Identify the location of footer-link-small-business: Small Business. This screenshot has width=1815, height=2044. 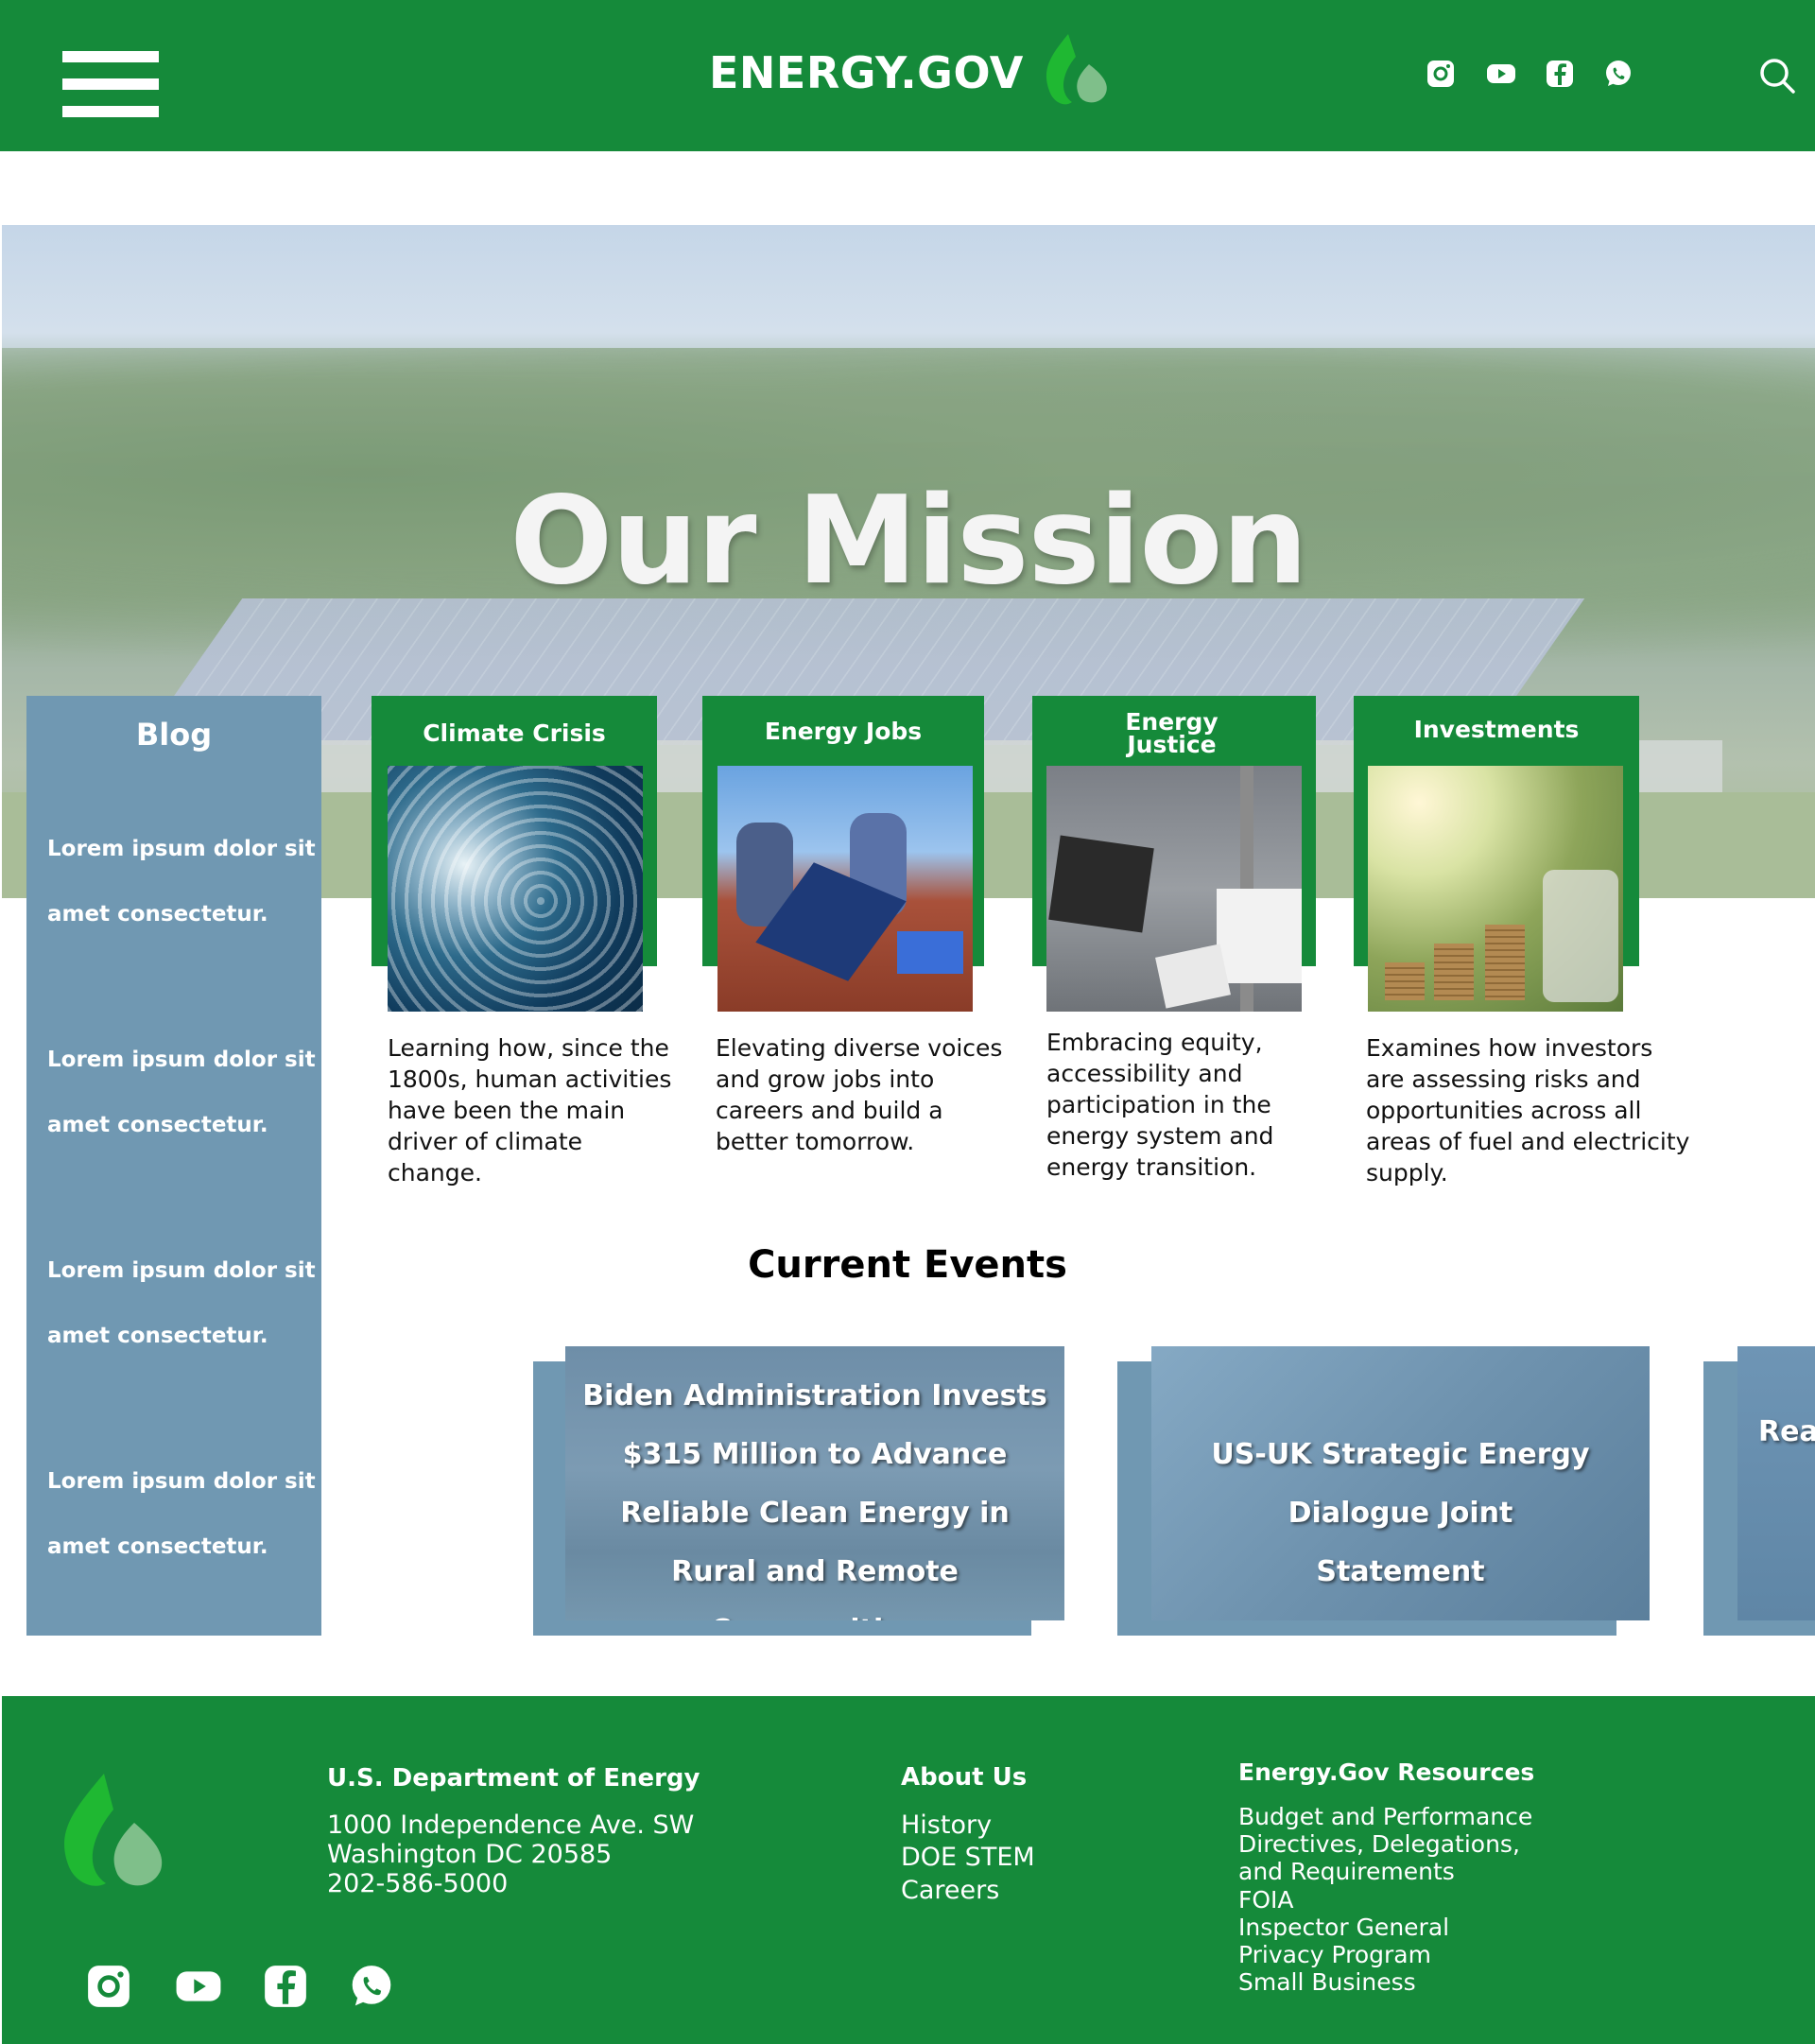
(1327, 1982).